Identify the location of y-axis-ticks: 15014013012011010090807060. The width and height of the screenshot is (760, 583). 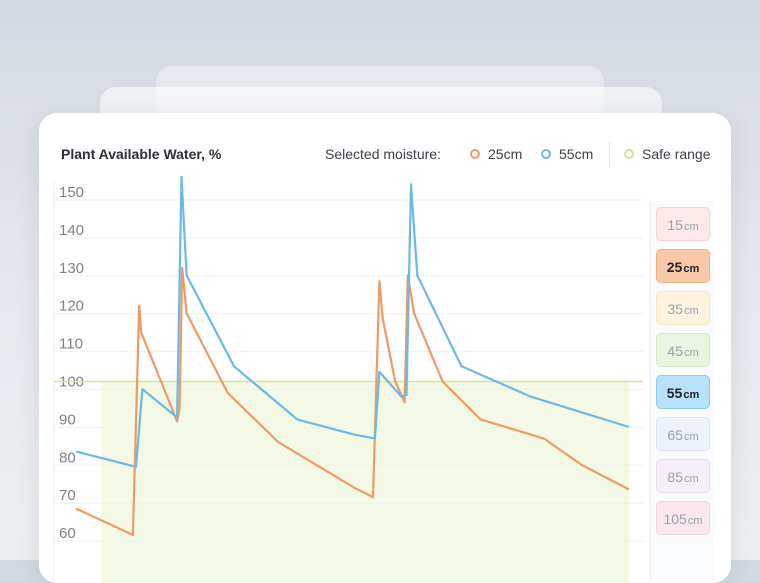
(71, 363).